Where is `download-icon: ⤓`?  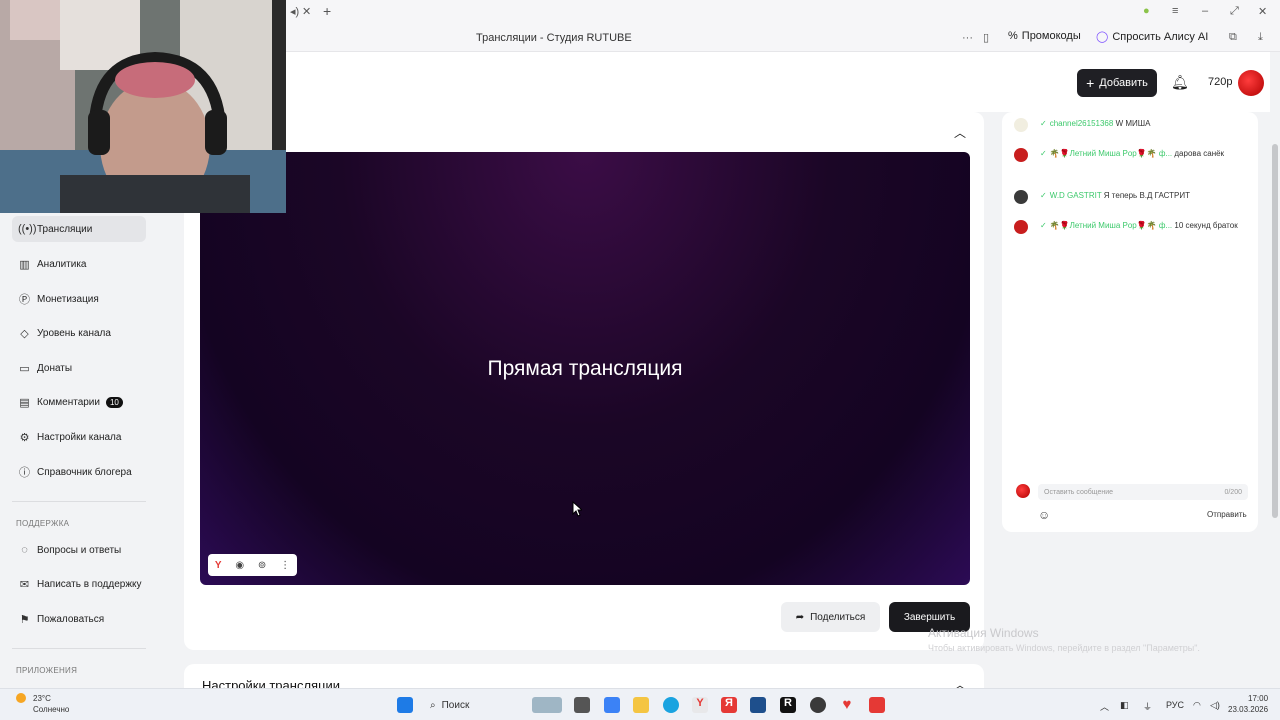
download-icon: ⤓ is located at coordinates (1260, 37).